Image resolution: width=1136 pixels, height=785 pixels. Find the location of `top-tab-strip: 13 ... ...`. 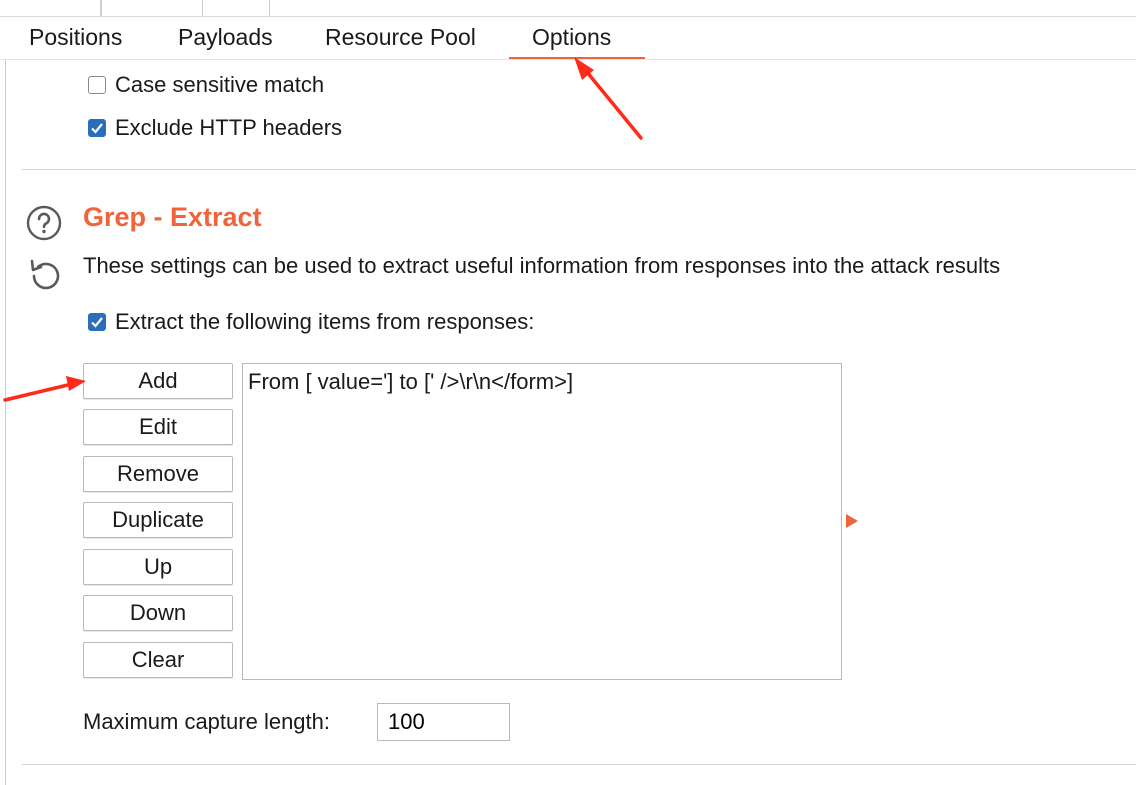

top-tab-strip: 13 ... ... is located at coordinates (568, 8).